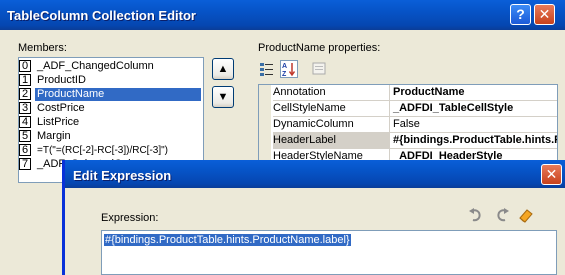  I want to click on main-titlebar: TableColumn Collection Editor ? ✕, so click(282, 15).